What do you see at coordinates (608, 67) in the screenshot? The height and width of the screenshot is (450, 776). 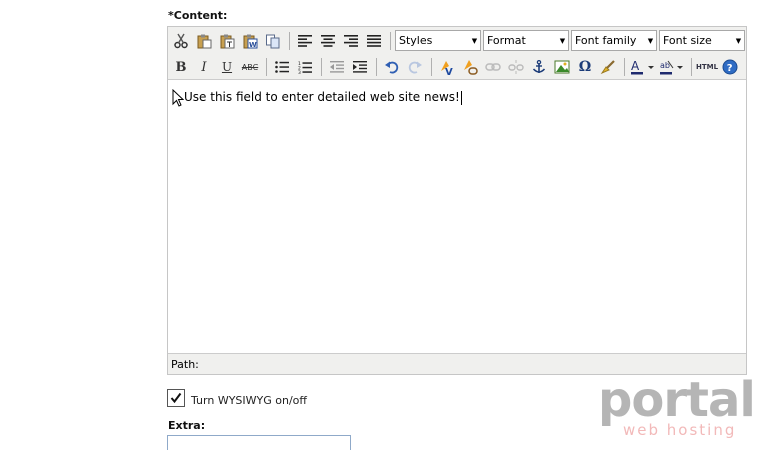 I see `cleanup-brush-icon` at bounding box center [608, 67].